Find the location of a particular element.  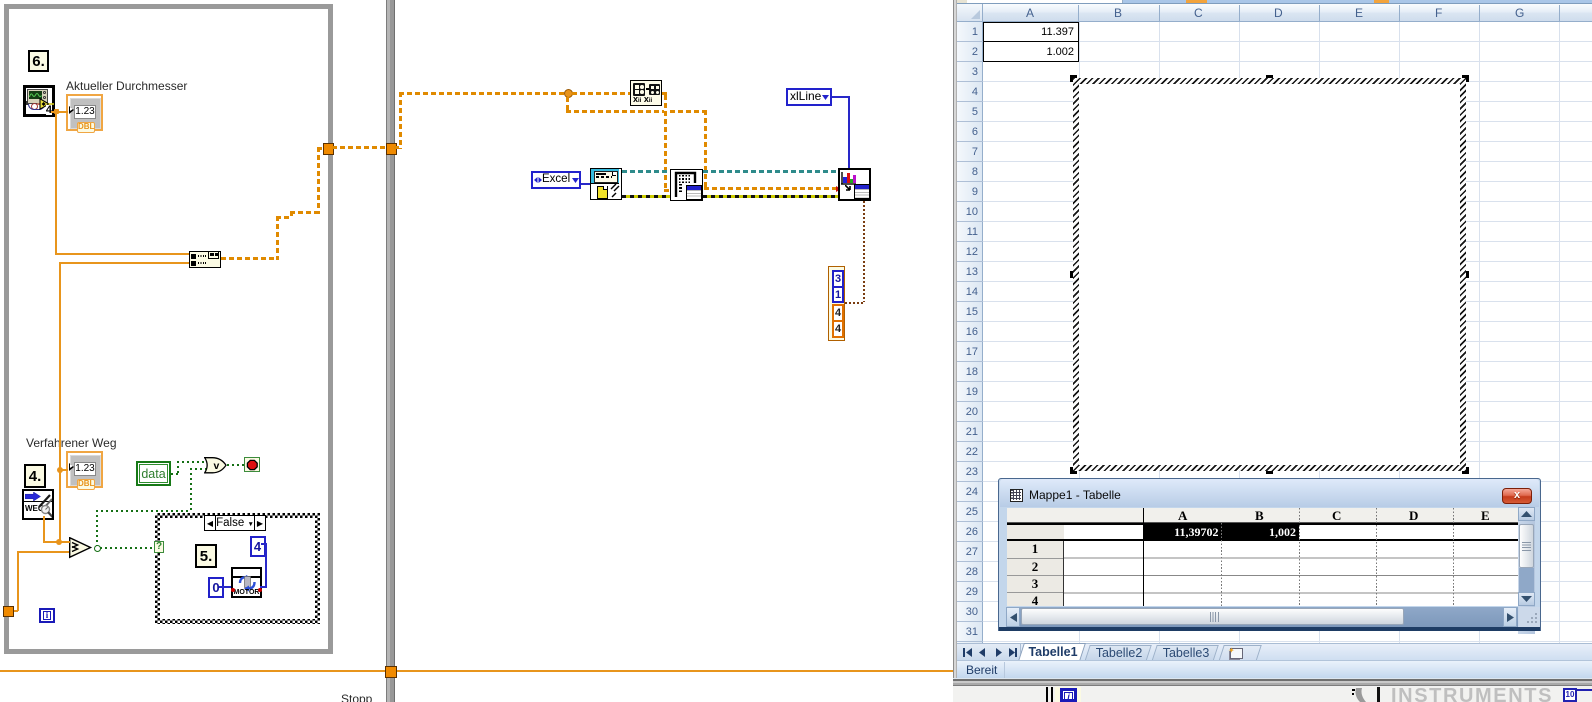

svg-text: v is located at coordinates (217, 466).